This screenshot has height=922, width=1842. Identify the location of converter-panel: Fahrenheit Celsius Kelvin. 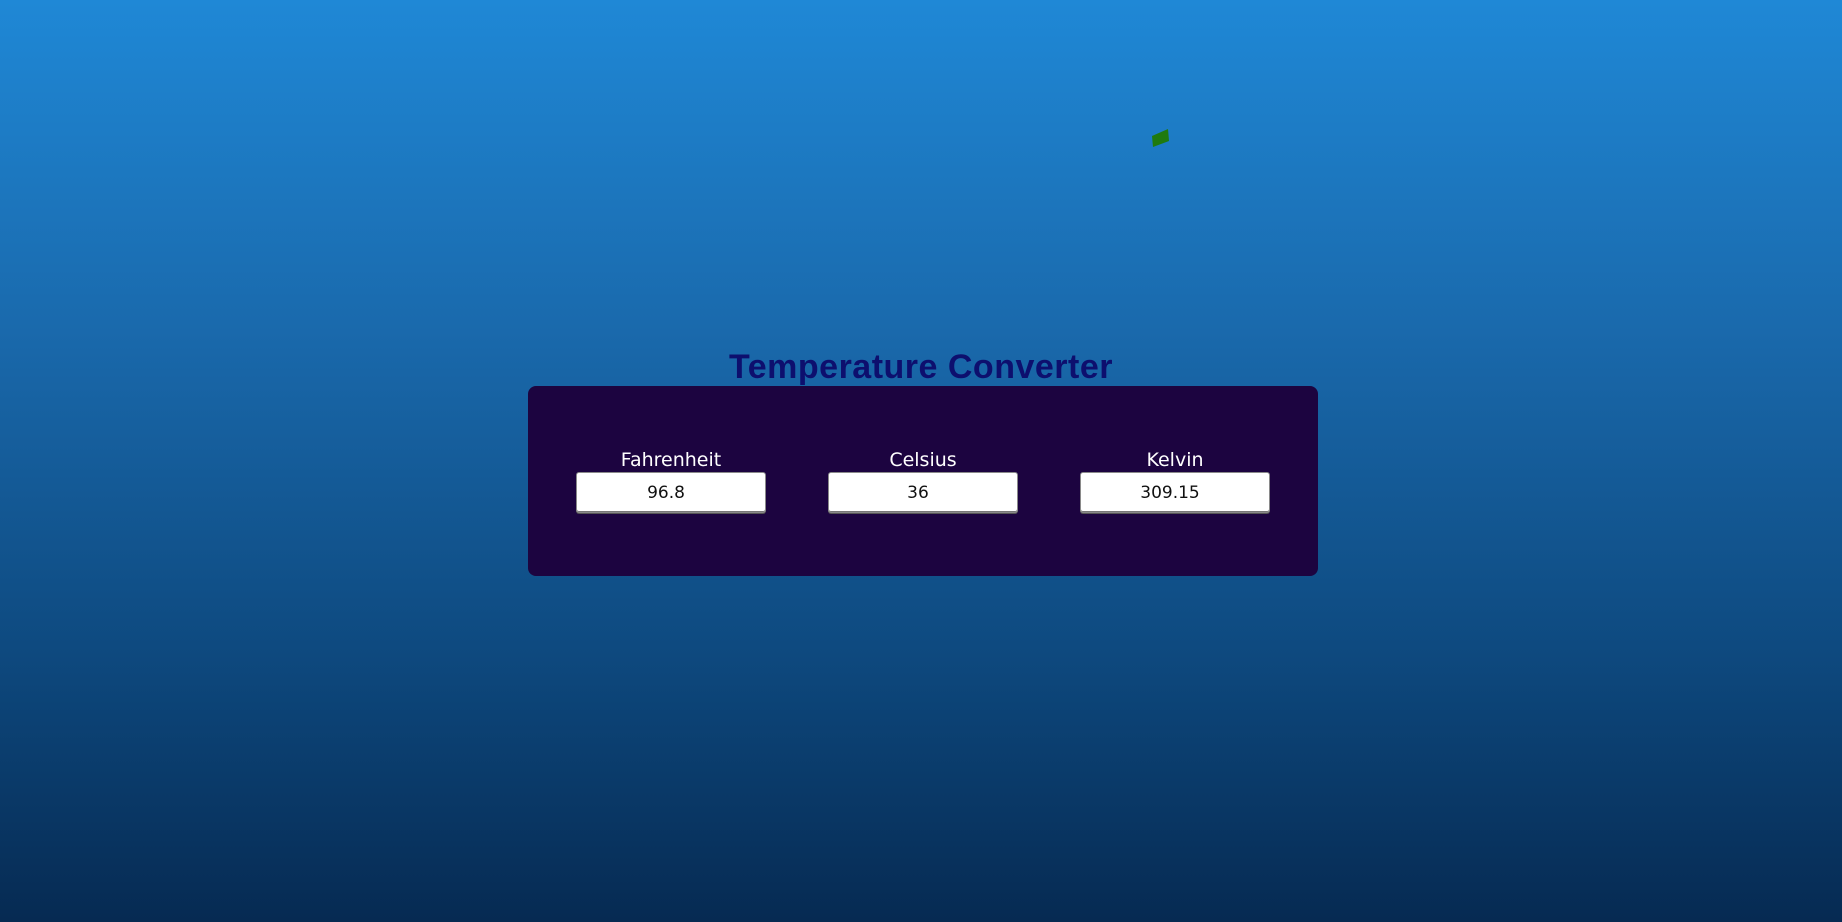
(923, 481).